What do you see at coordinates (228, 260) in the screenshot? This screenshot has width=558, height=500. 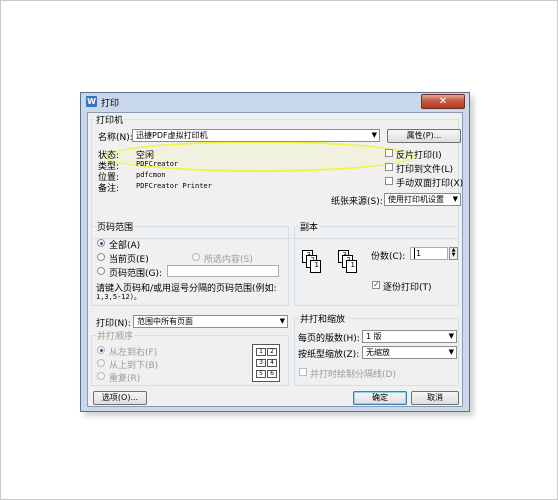 I see `page-range-selection-label: 所选内容(S)` at bounding box center [228, 260].